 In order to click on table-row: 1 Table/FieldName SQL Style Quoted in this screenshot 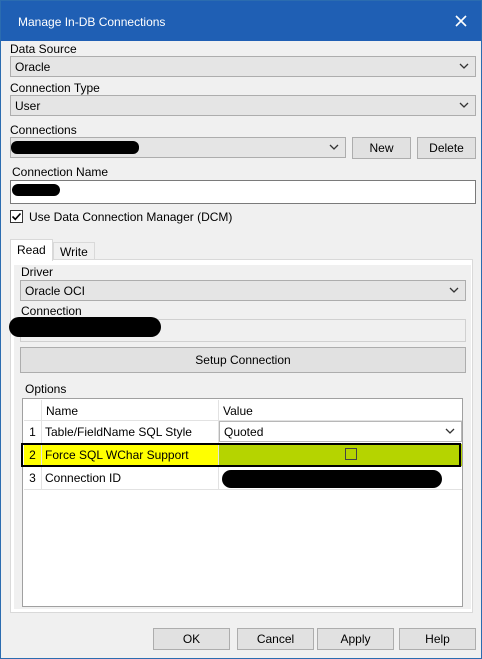, I will do `click(243, 432)`.